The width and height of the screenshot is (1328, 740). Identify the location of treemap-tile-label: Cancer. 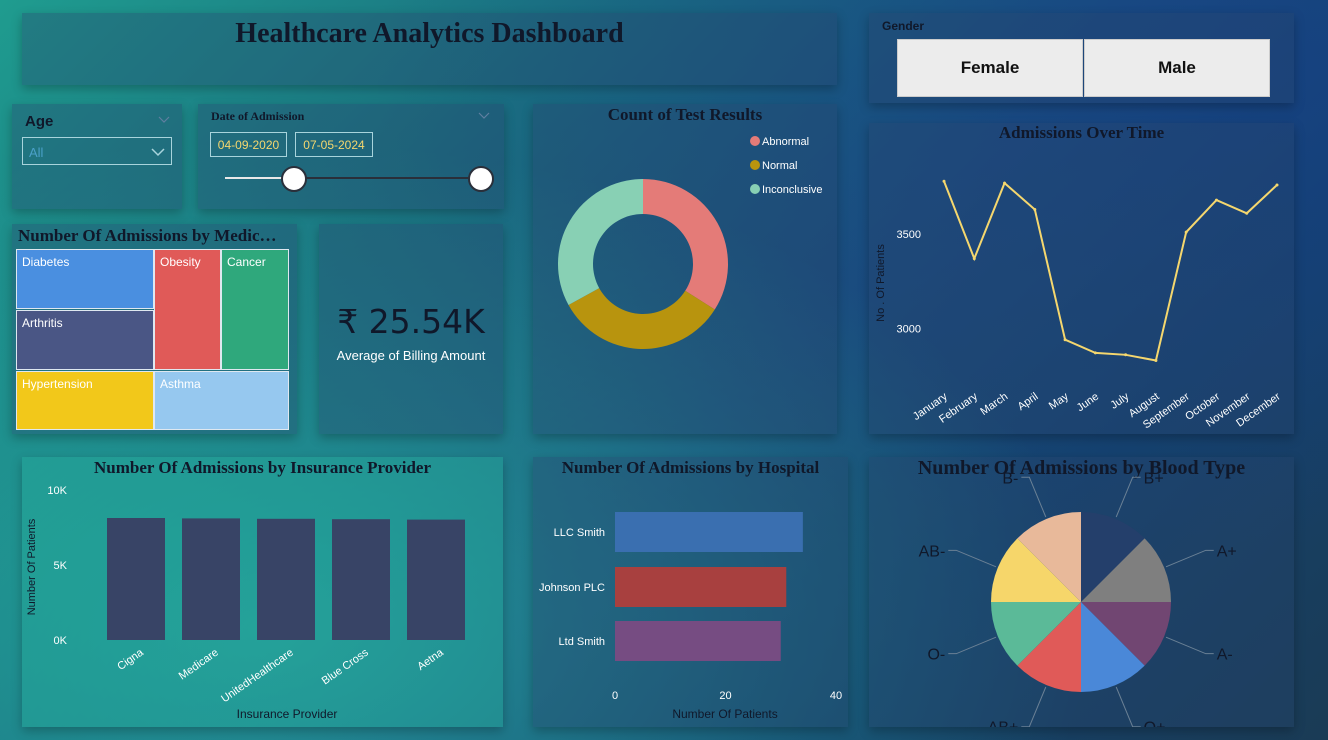
(246, 262).